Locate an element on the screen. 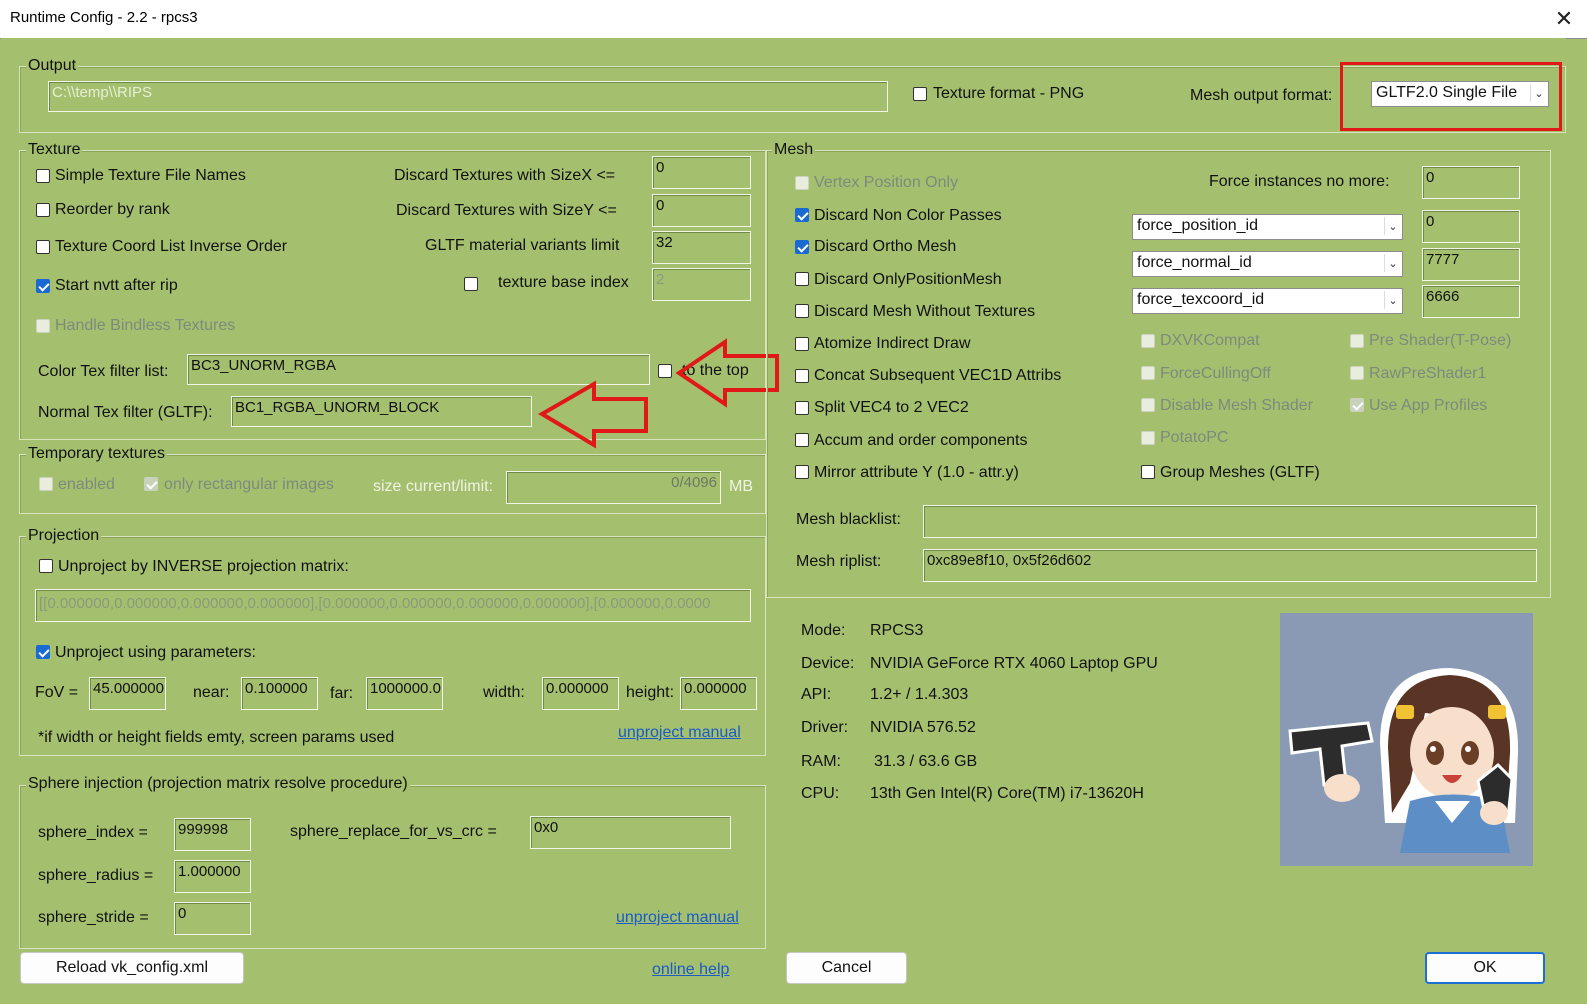  sphere-radius-label: sphere_radius = is located at coordinates (96, 875).